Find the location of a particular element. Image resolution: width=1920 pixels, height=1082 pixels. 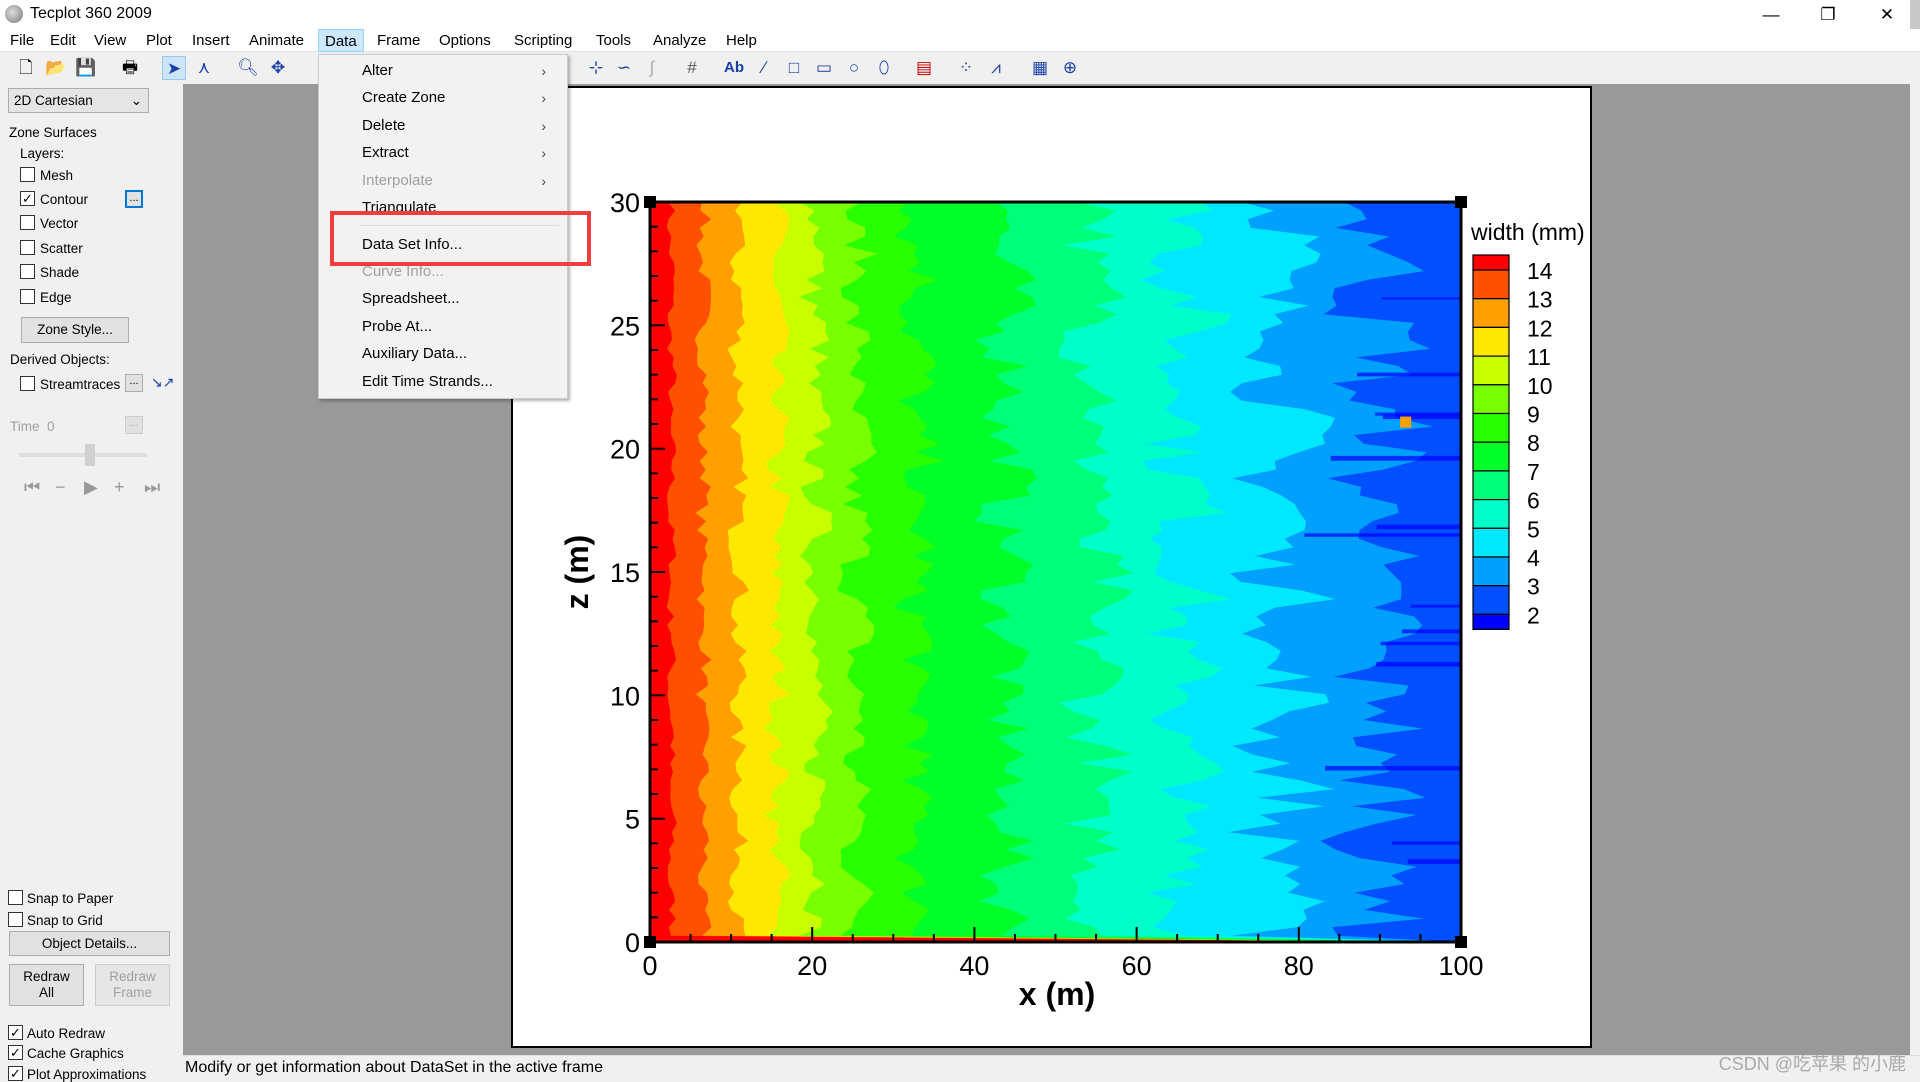

streamtraces-label: Streamtraces is located at coordinates (80, 384).